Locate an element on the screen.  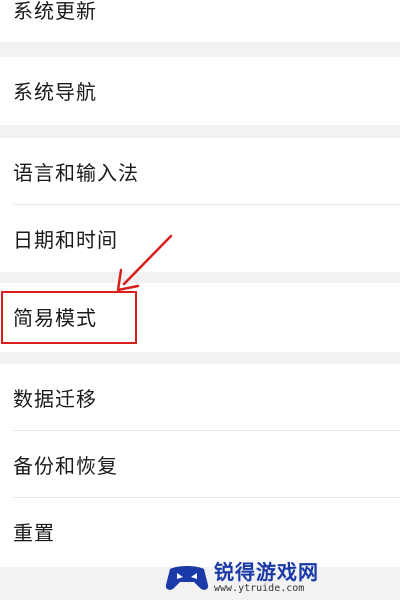
settings-item-label: 备份和恢复 is located at coordinates (65, 466).